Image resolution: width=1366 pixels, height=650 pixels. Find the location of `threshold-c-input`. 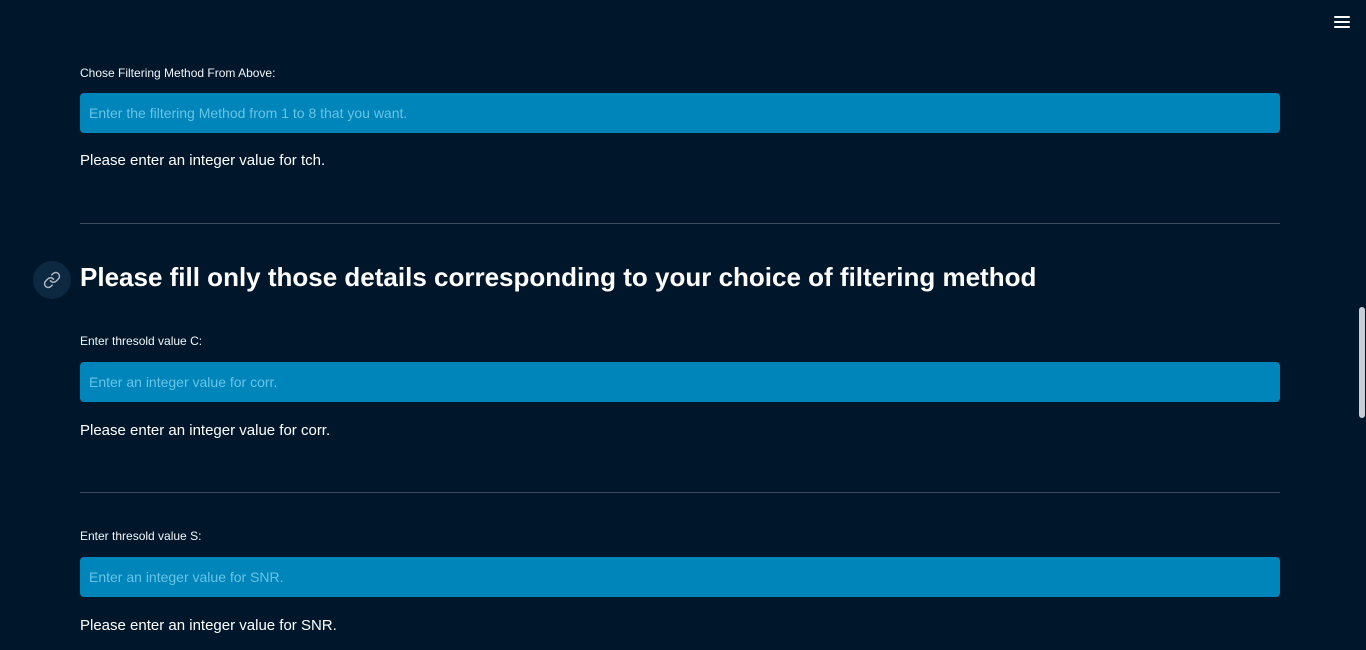

threshold-c-input is located at coordinates (680, 382).